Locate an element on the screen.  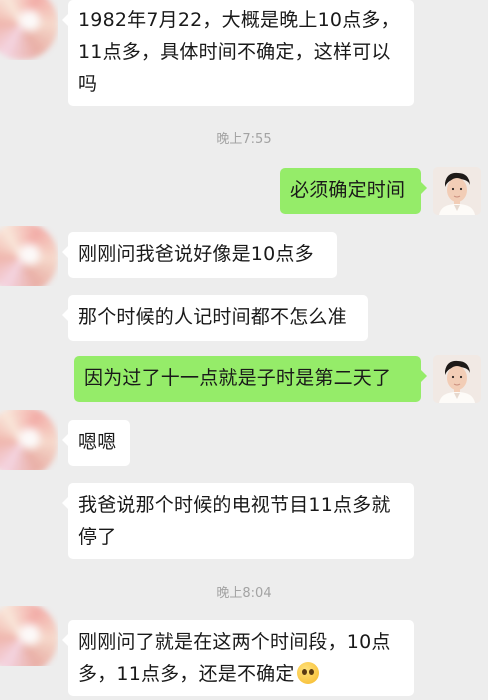
message-bubble-received: 那个时候的人记时间都不怎么准 is located at coordinates (215, 318).